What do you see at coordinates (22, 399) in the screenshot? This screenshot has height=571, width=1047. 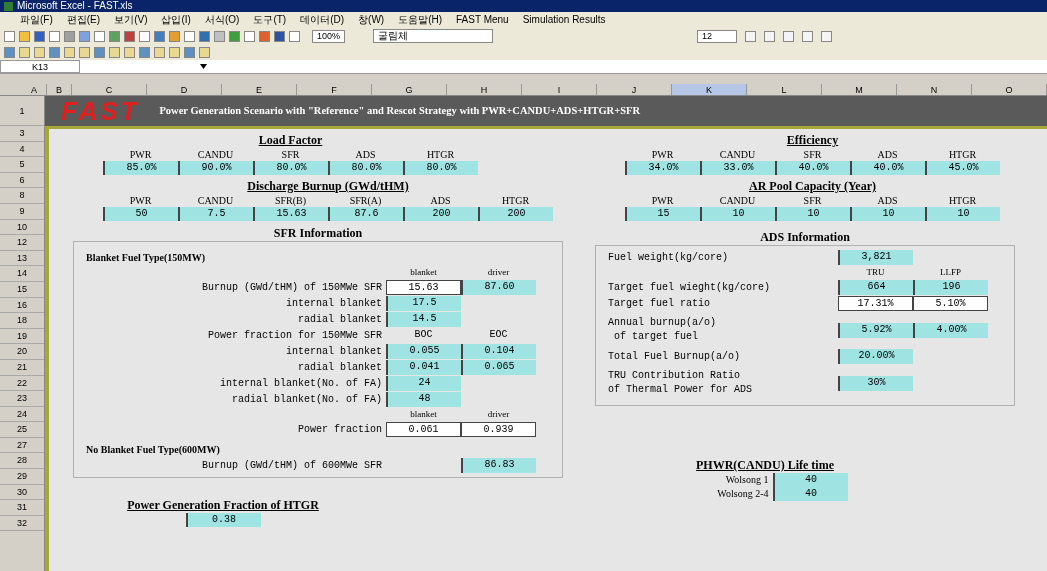 I see `row-number: 23` at bounding box center [22, 399].